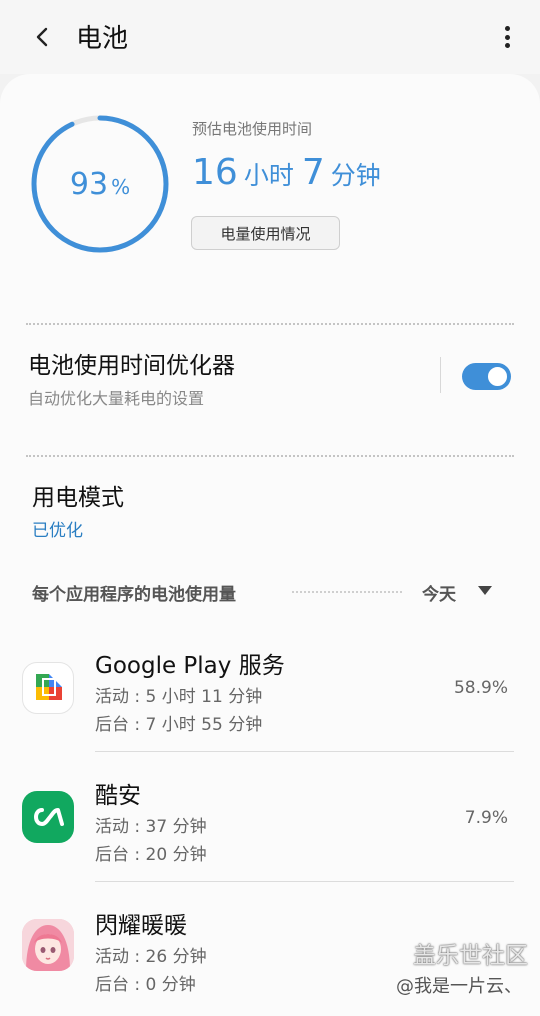 Image resolution: width=540 pixels, height=1016 pixels. I want to click on estimate-time: 16 小时 7 分钟, so click(290, 172).